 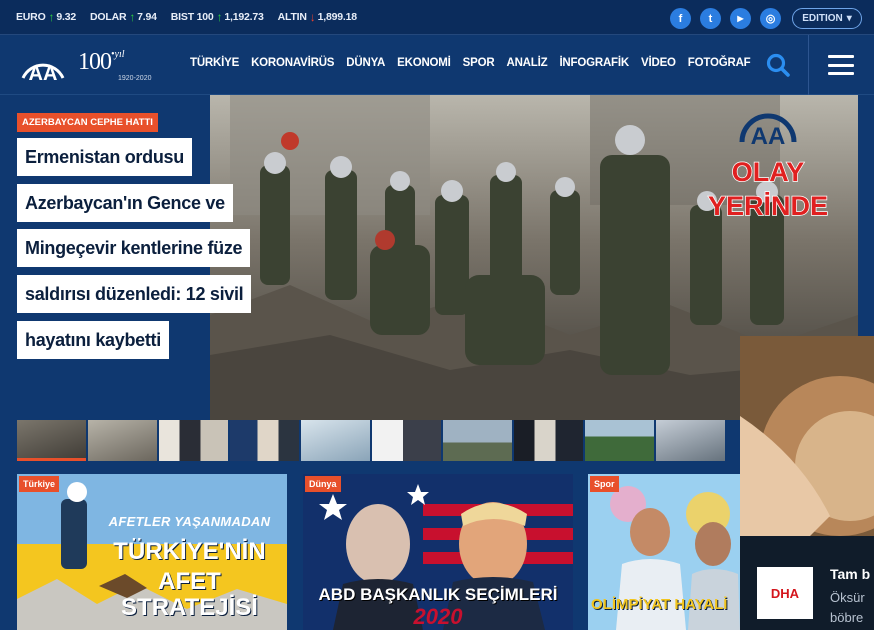 What do you see at coordinates (192, 17) in the screenshot?
I see `ticker-label: BIST 100` at bounding box center [192, 17].